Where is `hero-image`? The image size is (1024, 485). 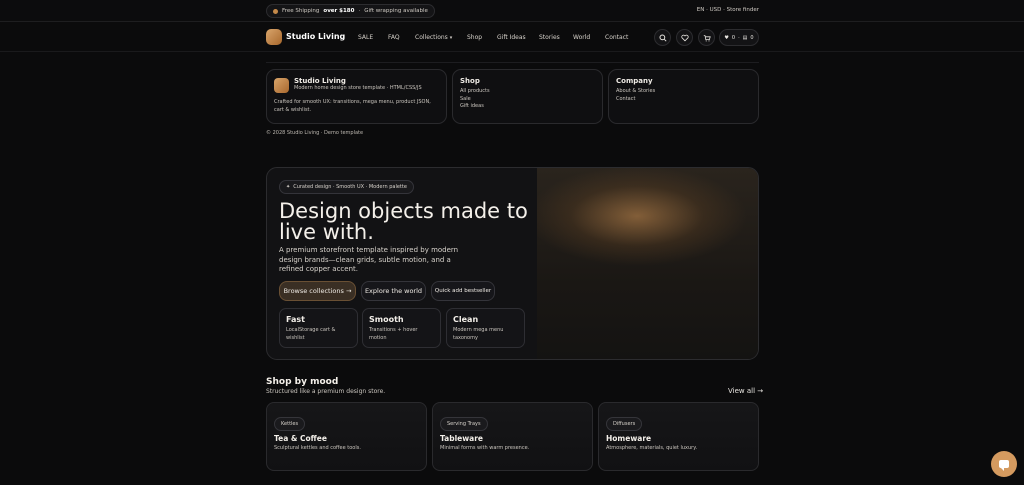 hero-image is located at coordinates (647, 263).